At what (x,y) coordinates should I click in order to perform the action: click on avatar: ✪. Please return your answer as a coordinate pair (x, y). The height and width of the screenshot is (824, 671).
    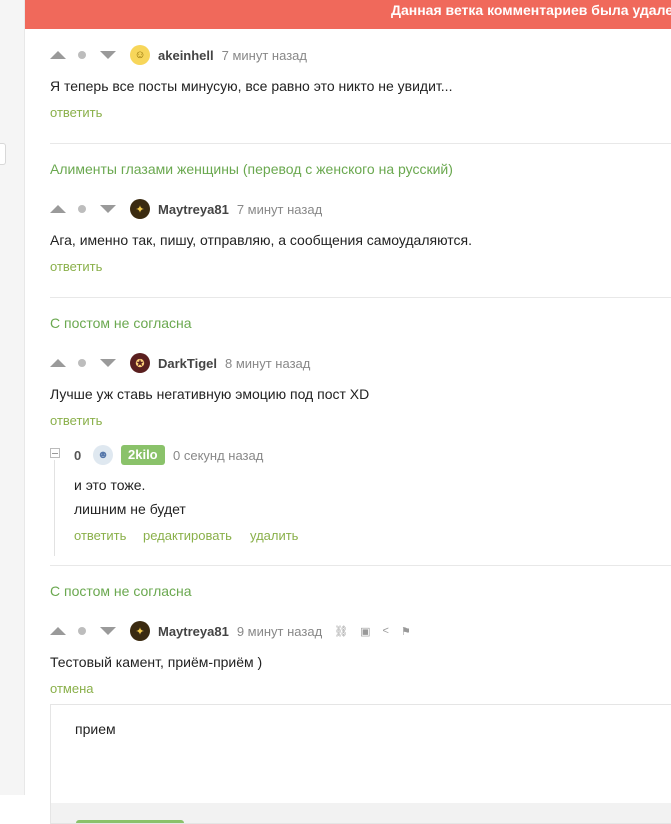
    Looking at the image, I should click on (140, 363).